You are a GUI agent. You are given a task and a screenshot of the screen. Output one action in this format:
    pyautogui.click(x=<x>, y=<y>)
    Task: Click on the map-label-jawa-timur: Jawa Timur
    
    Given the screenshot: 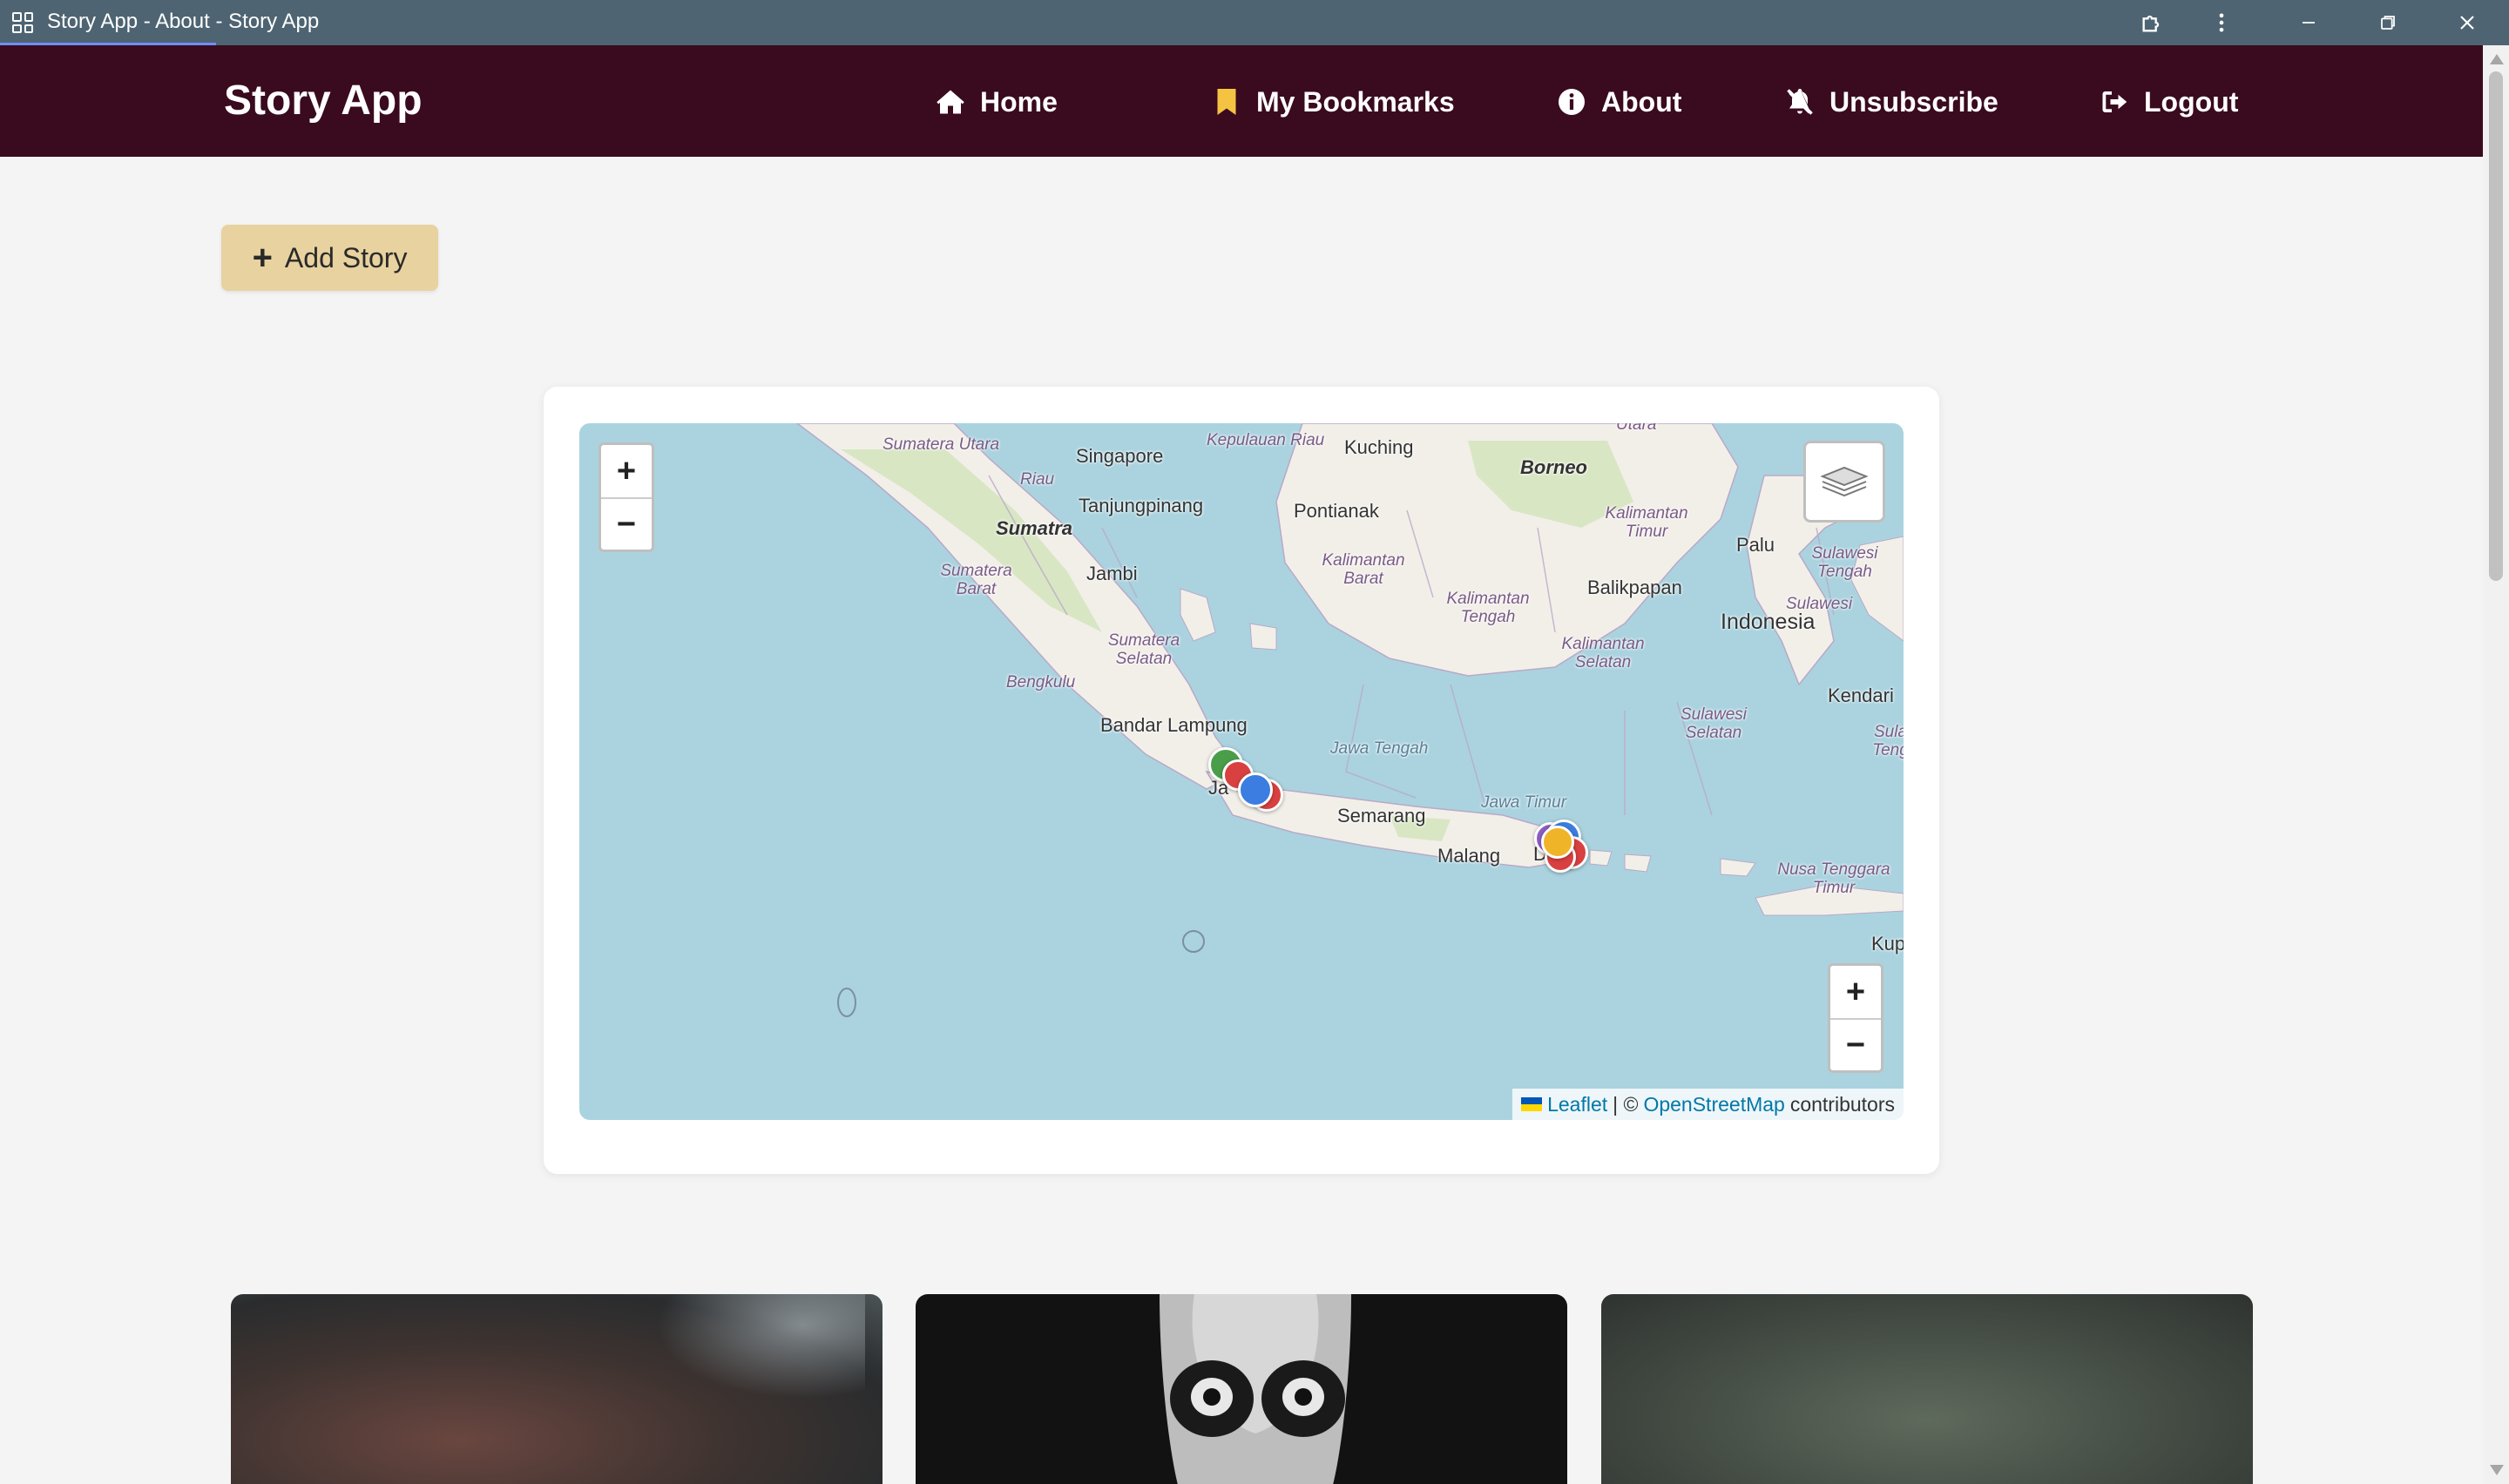 What is the action you would take?
    pyautogui.click(x=1524, y=802)
    